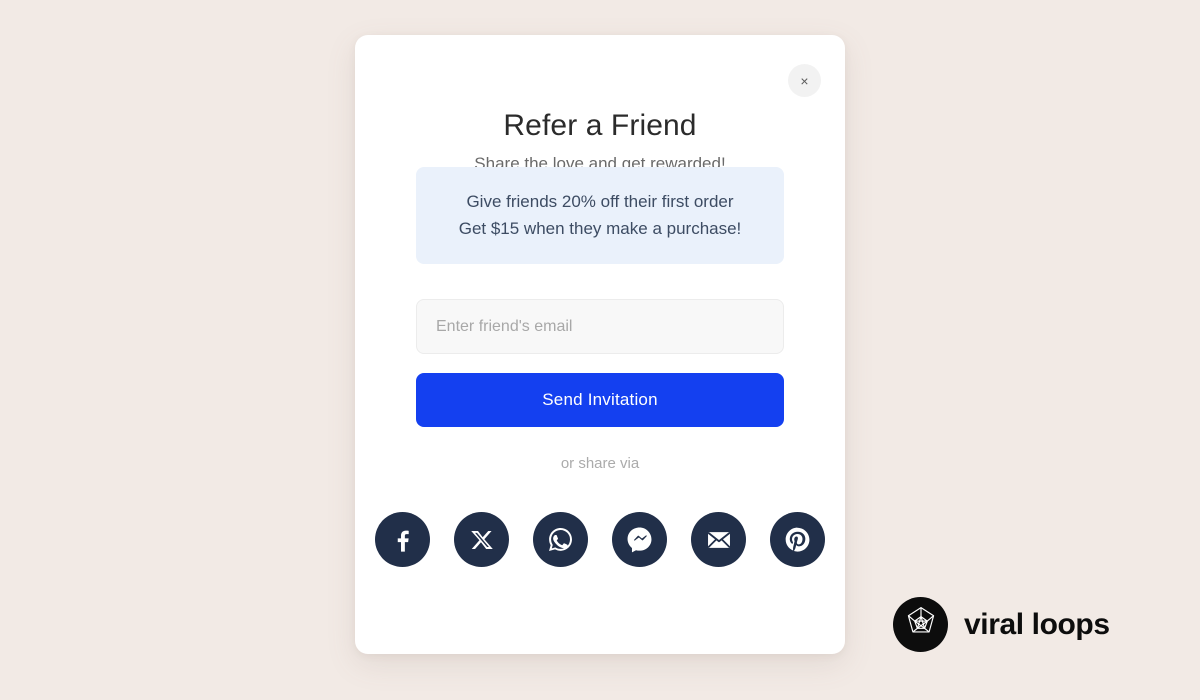 This screenshot has height=700, width=1200. I want to click on viral-loops-mark, so click(920, 624).